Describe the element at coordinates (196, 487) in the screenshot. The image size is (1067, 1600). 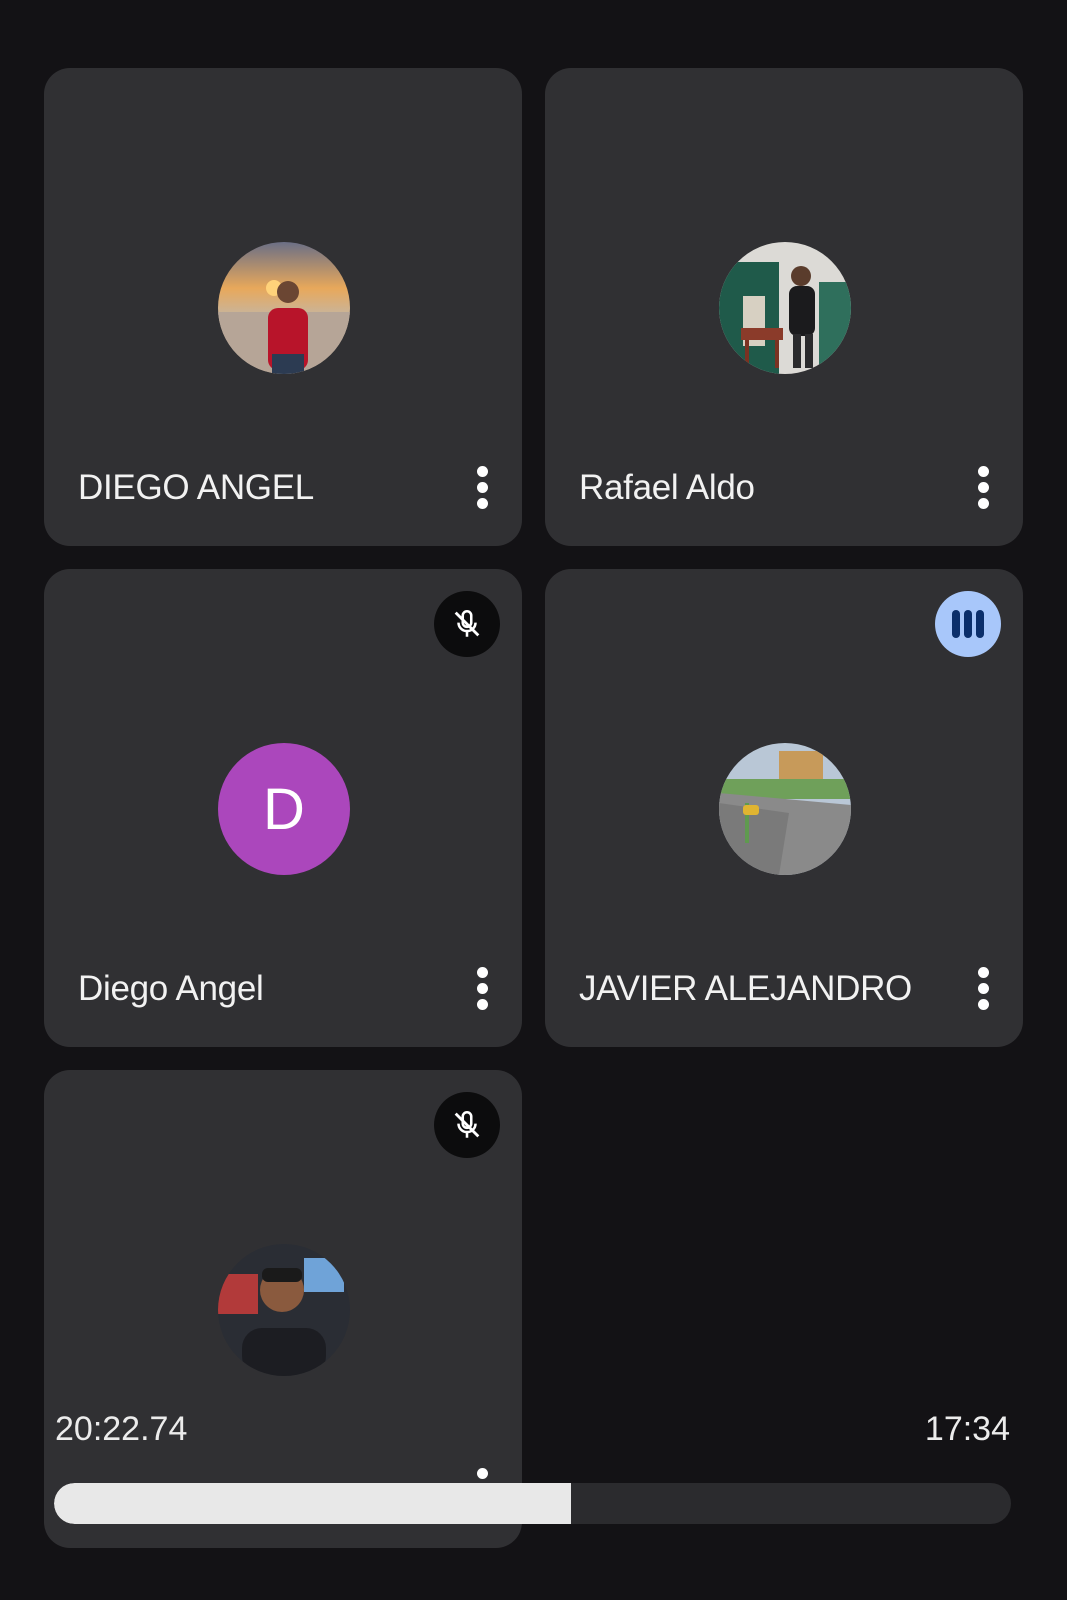
I see `participant-name: DIEGO ANGEL` at that location.